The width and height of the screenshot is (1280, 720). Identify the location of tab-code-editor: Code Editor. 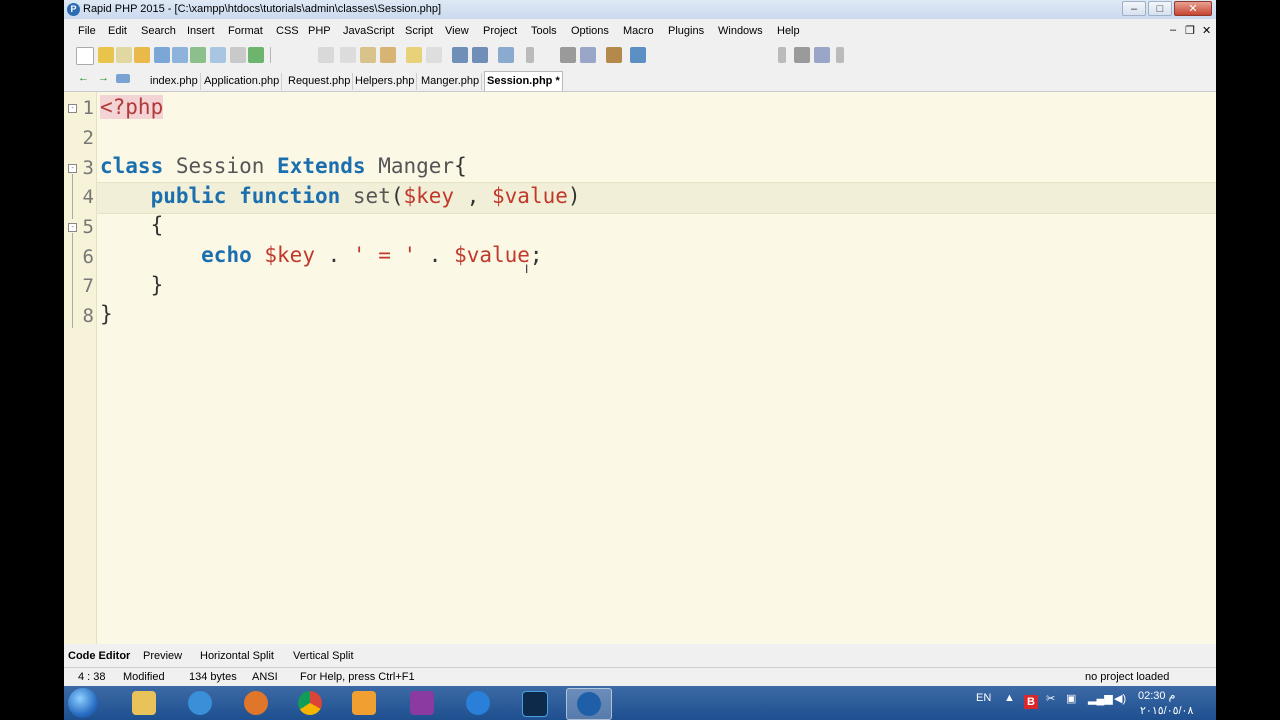
(99, 656).